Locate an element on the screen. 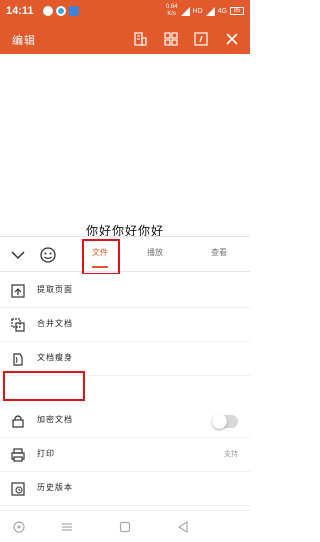 This screenshot has height=542, width=320. network-speed: 0.64 K/s is located at coordinates (171, 10).